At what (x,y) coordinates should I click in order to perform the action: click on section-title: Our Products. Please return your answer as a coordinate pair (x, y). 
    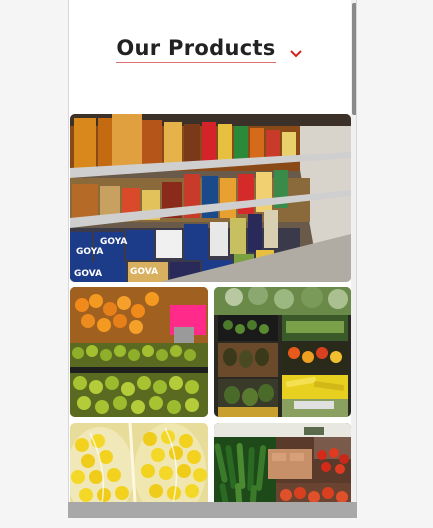
    Looking at the image, I should click on (196, 49).